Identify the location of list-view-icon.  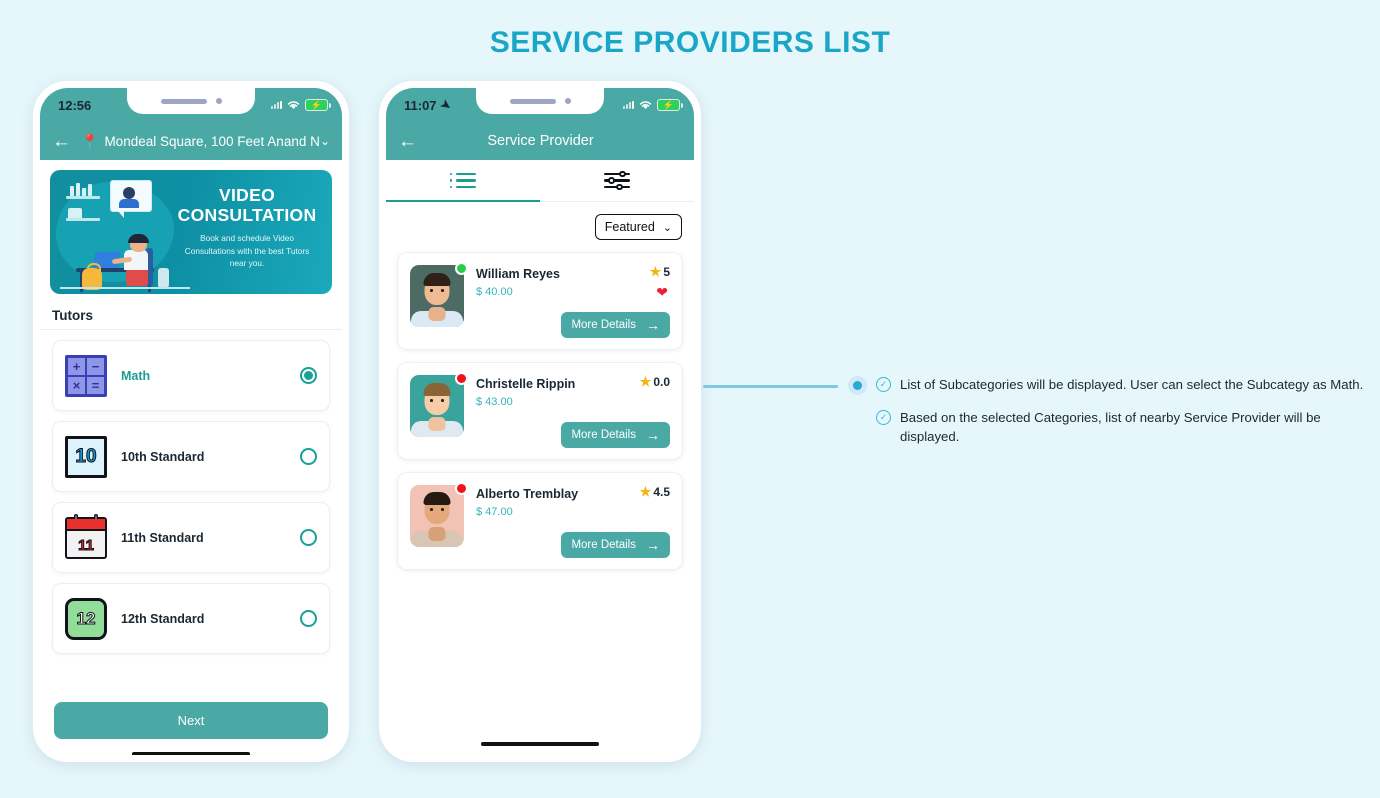
(463, 180).